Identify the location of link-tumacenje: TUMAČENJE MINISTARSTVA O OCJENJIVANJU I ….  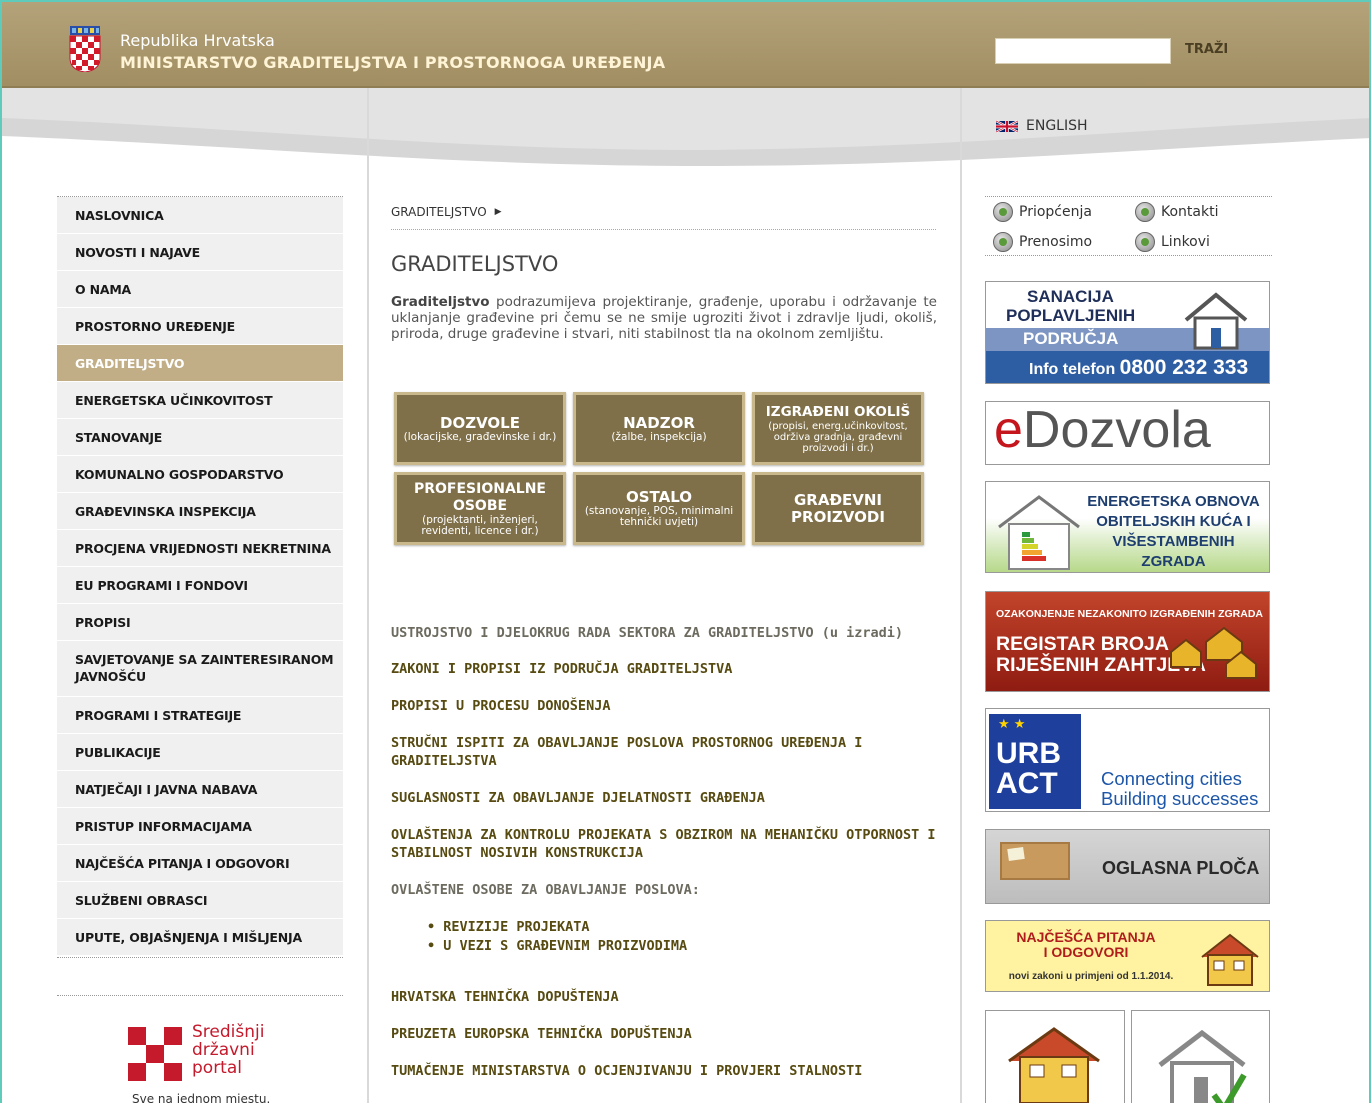
(664, 1071).